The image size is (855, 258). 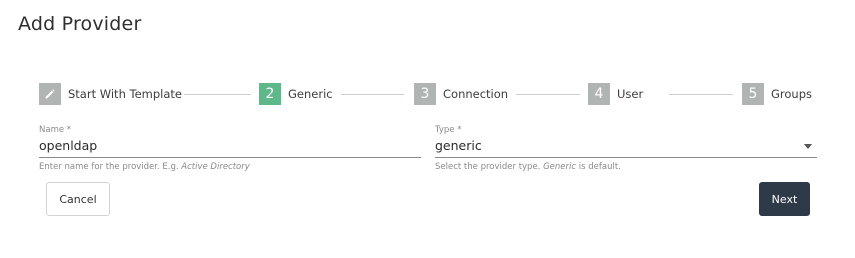 I want to click on step-label: Groups, so click(x=792, y=94).